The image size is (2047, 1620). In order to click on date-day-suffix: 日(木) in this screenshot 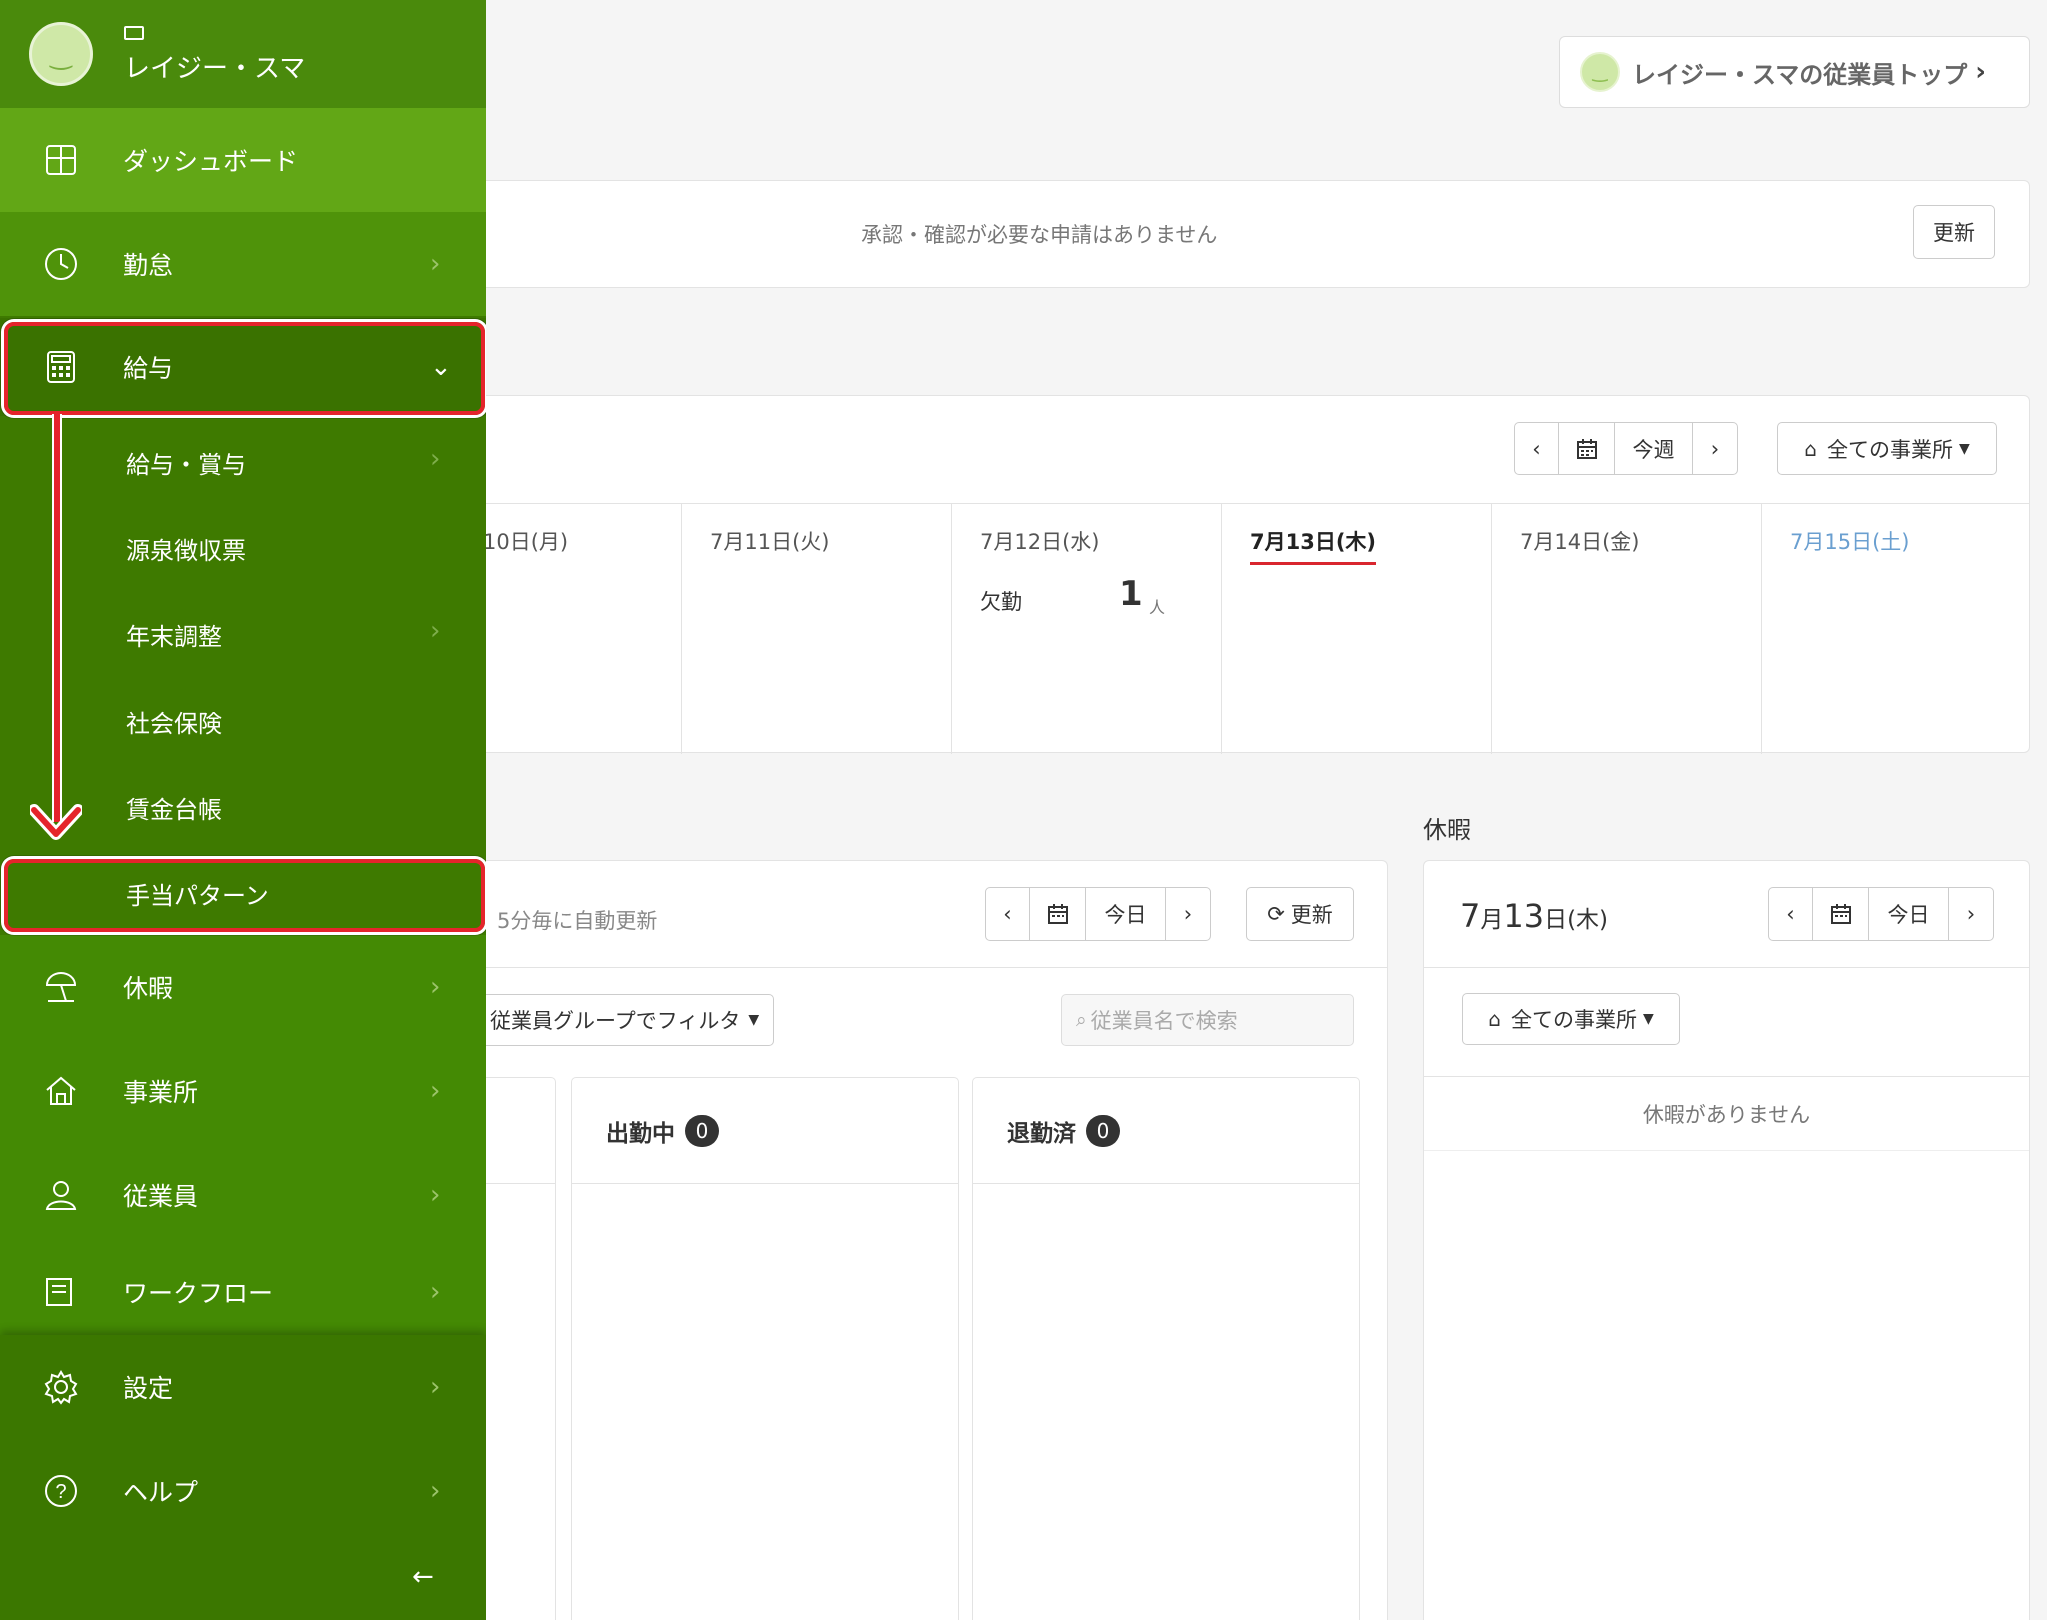, I will do `click(1576, 920)`.